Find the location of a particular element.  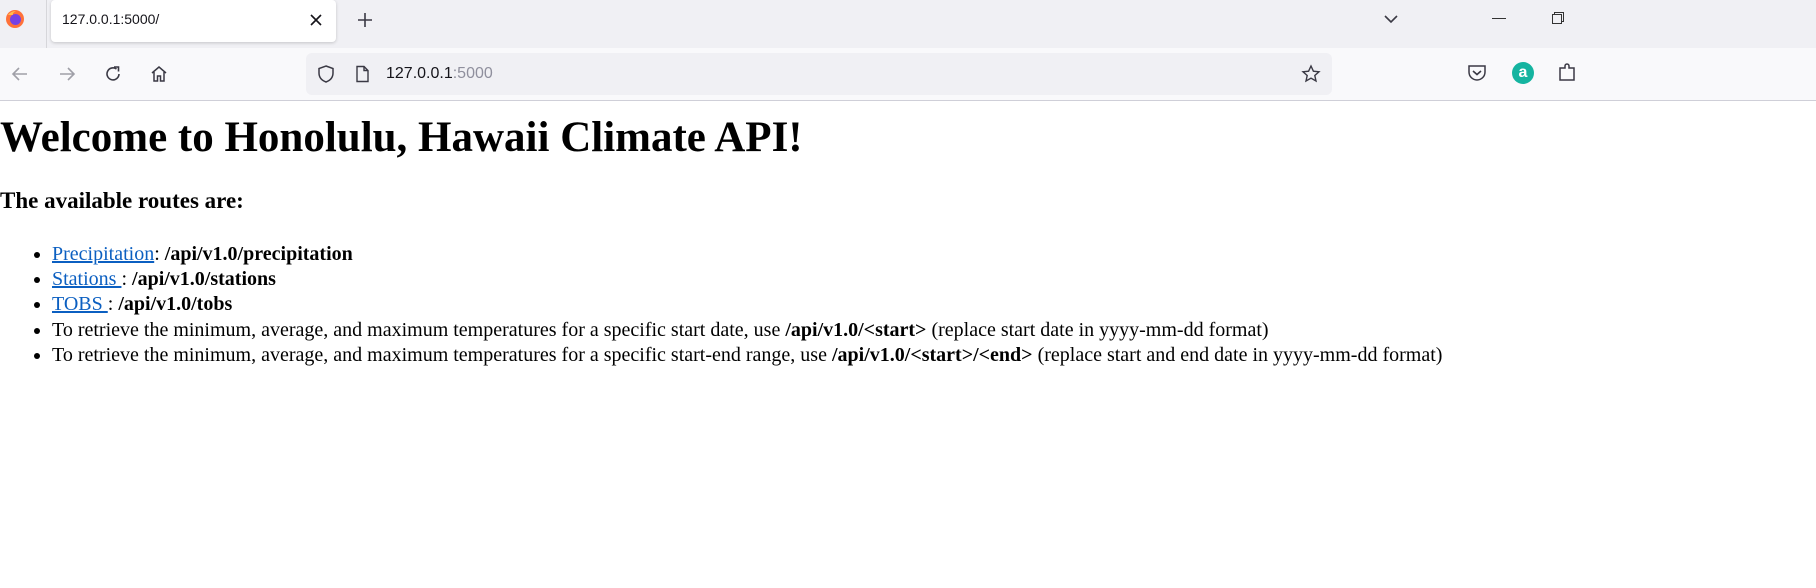

url-port: :5000 is located at coordinates (472, 73).